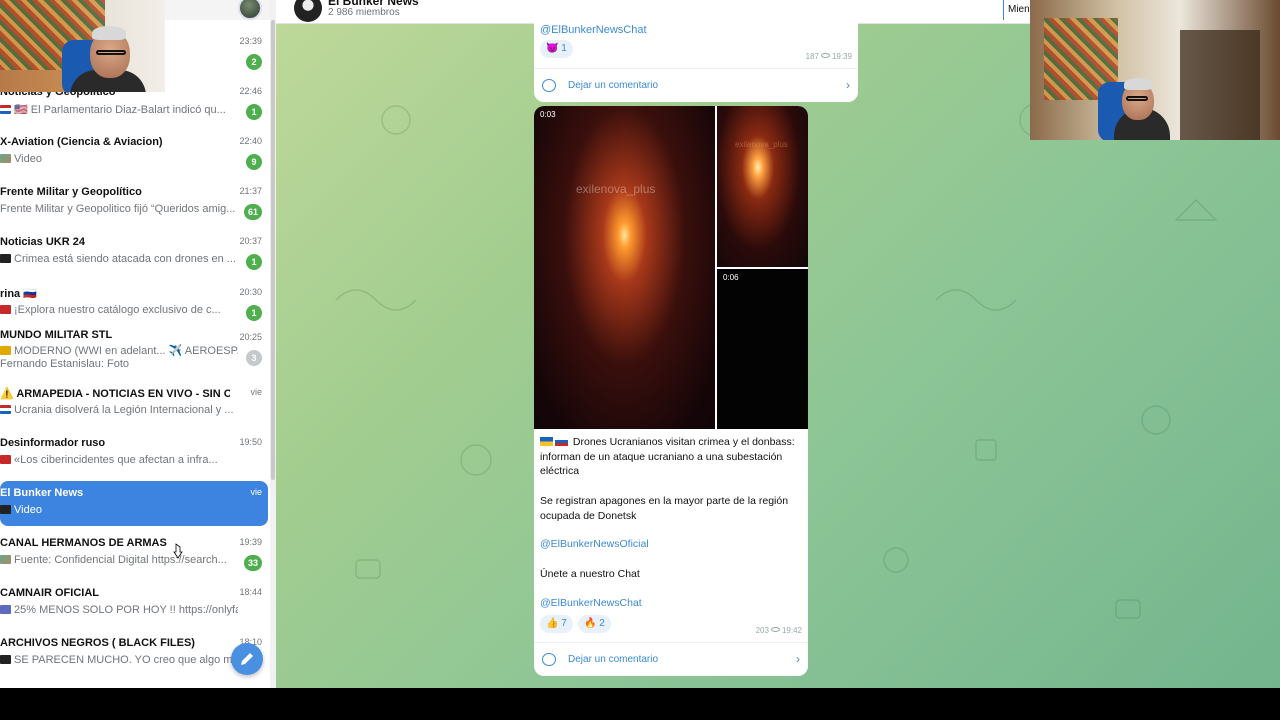  I want to click on post-link: @ElBunkerNewsOficial, so click(594, 544).